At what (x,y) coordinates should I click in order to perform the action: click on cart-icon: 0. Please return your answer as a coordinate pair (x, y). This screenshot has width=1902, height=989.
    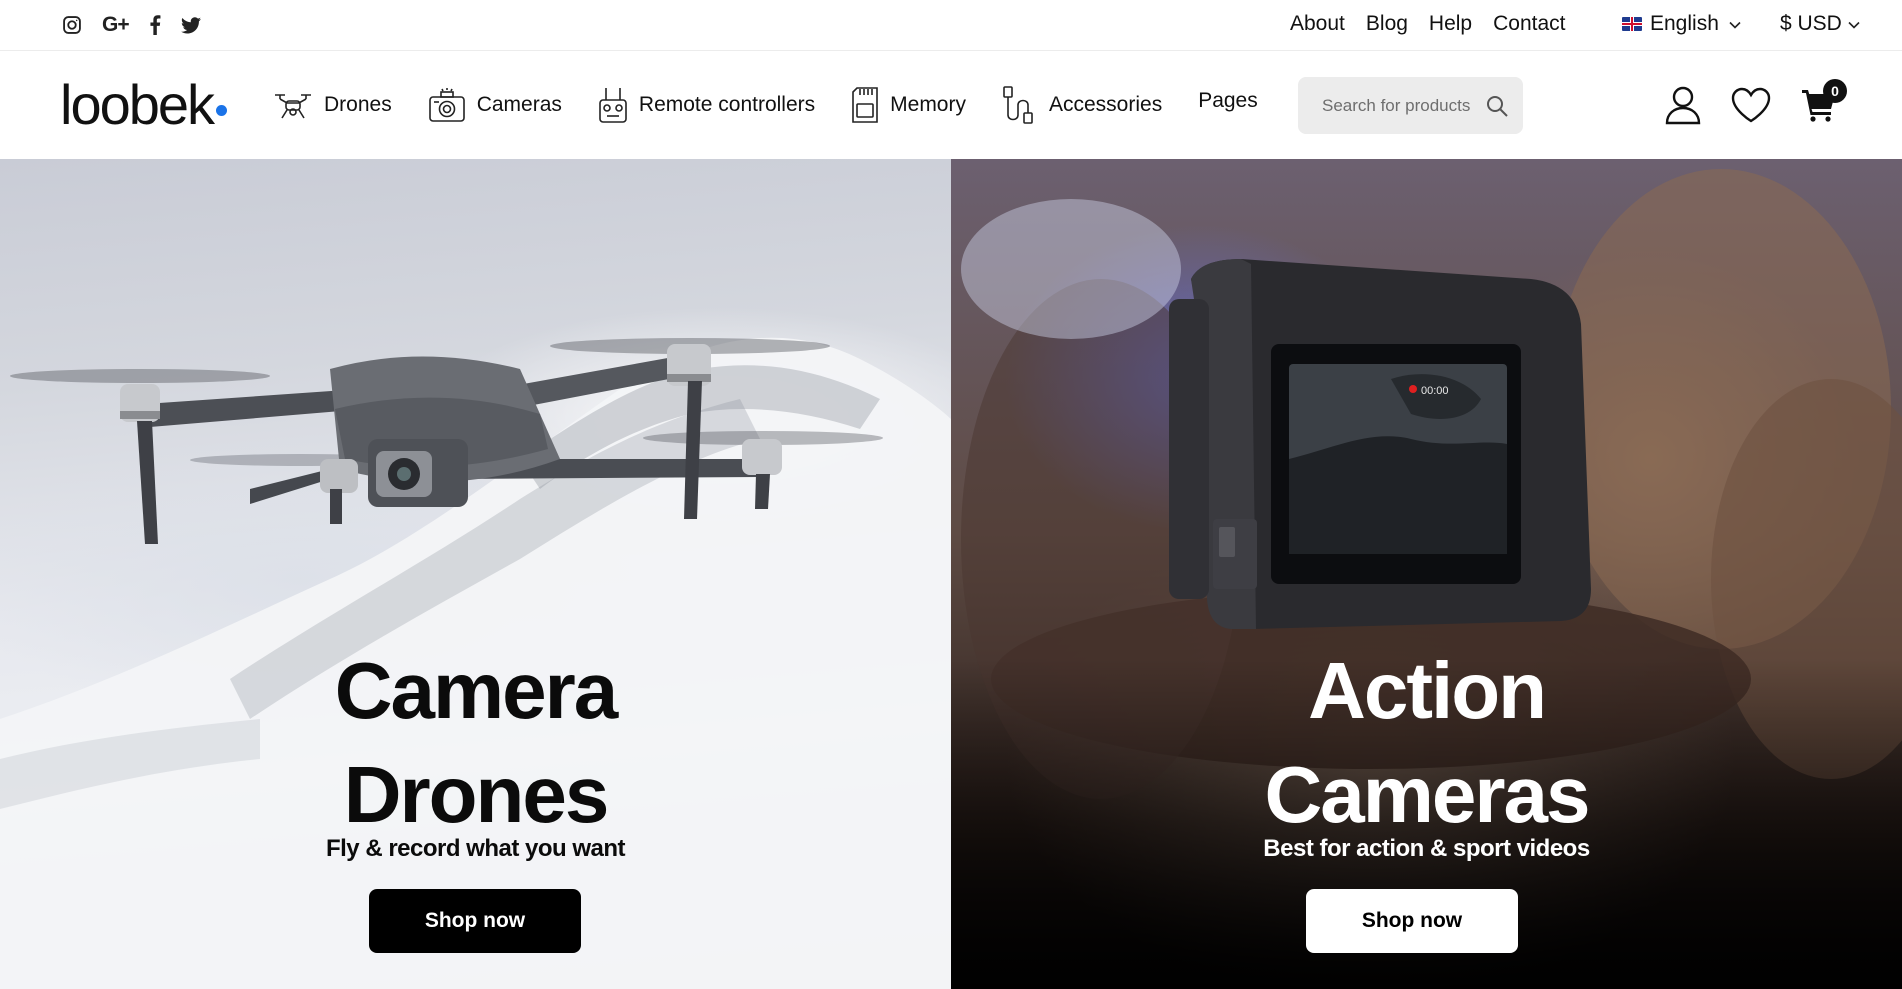
    Looking at the image, I should click on (1824, 101).